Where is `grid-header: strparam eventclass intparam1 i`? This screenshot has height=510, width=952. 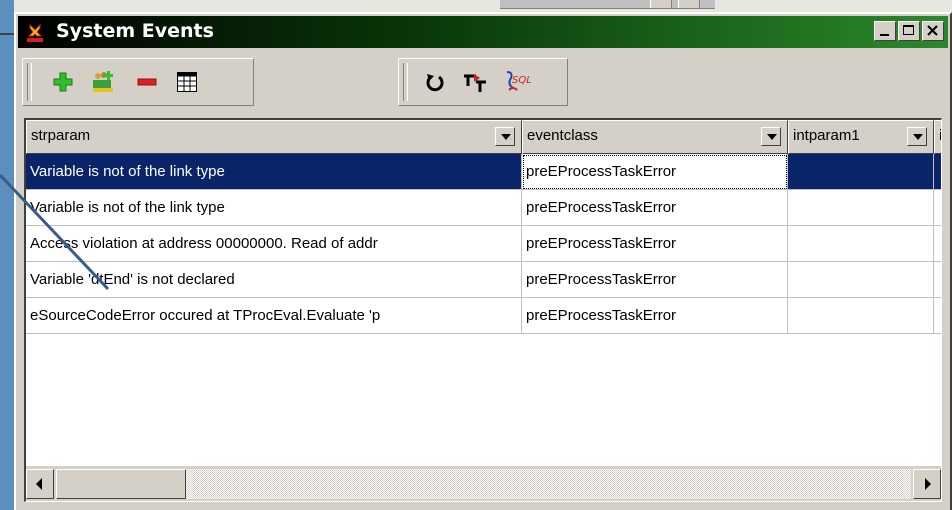 grid-header: strparam eventclass intparam1 i is located at coordinates (483, 137).